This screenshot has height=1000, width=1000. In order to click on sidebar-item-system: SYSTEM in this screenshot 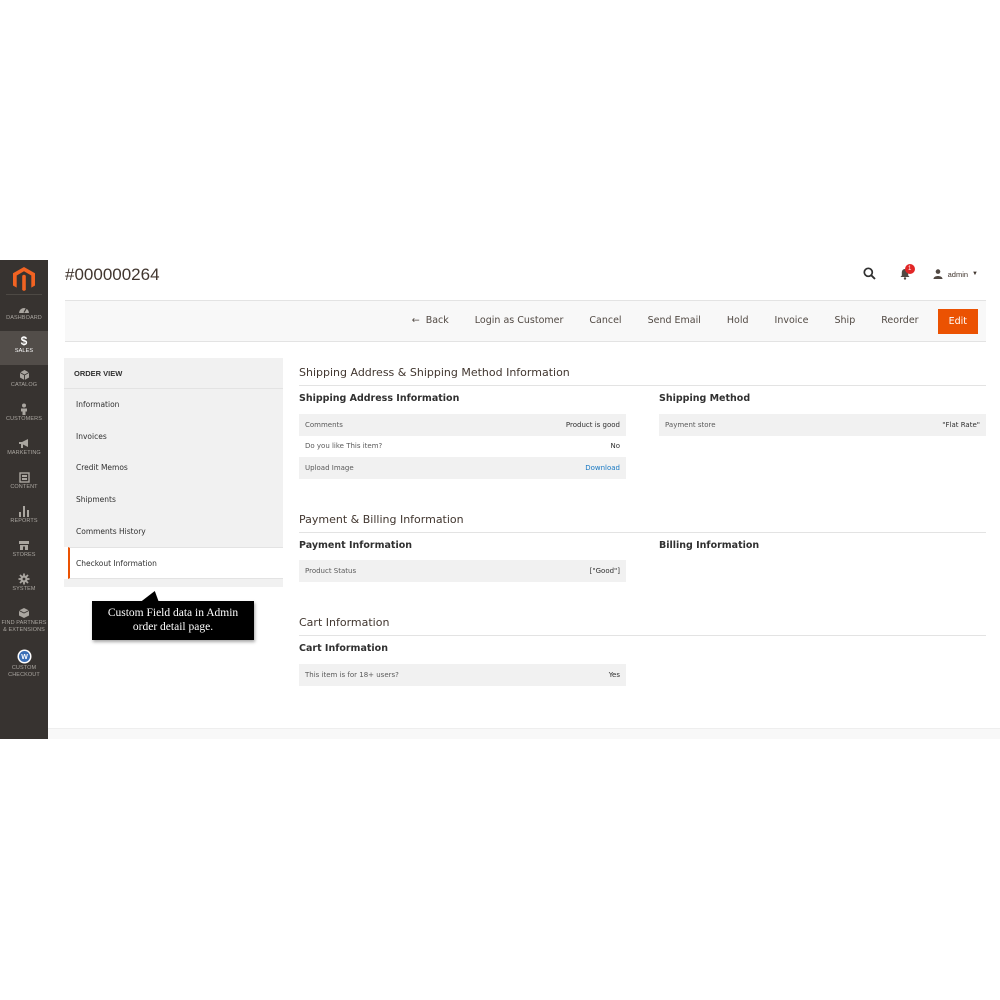, I will do `click(24, 586)`.